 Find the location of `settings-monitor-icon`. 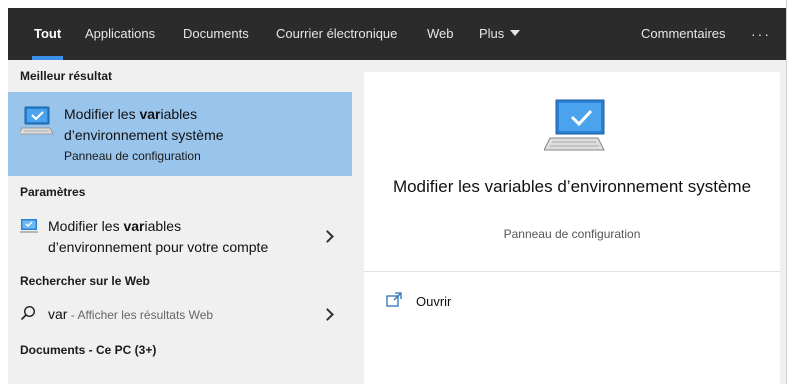

settings-monitor-icon is located at coordinates (29, 226).